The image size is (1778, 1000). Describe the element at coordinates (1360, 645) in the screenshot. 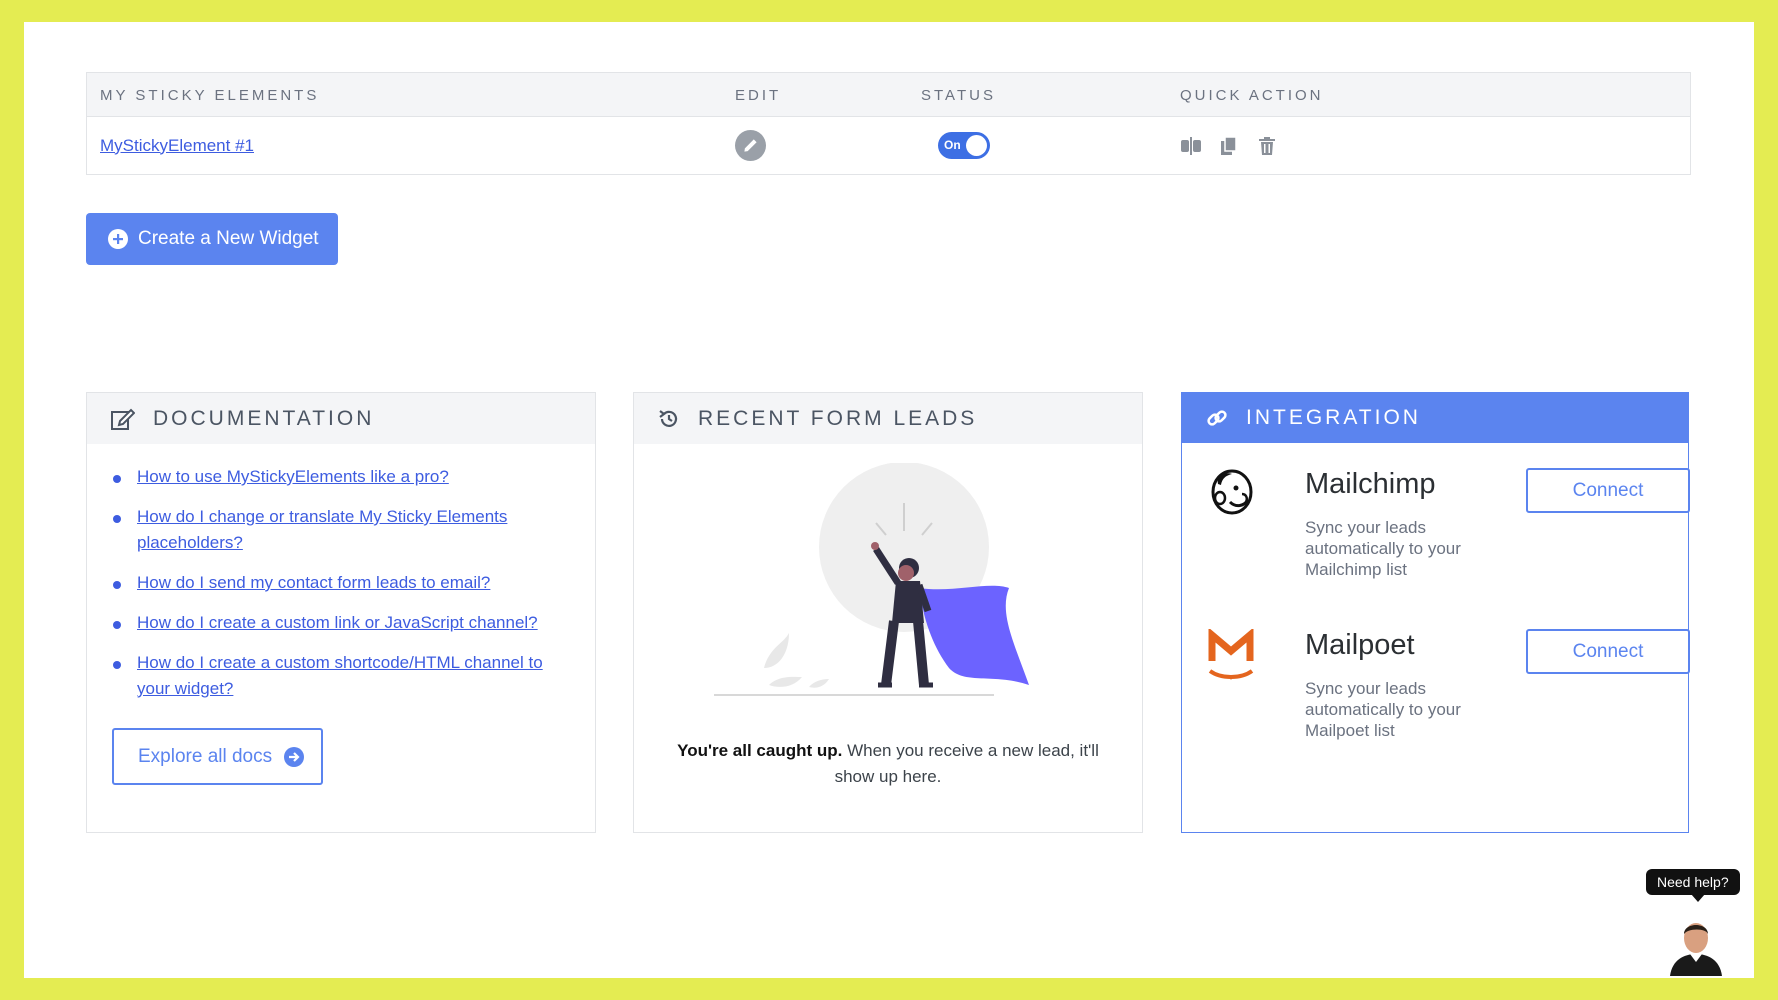

I see `mailpoet-name: Mailpoet` at that location.